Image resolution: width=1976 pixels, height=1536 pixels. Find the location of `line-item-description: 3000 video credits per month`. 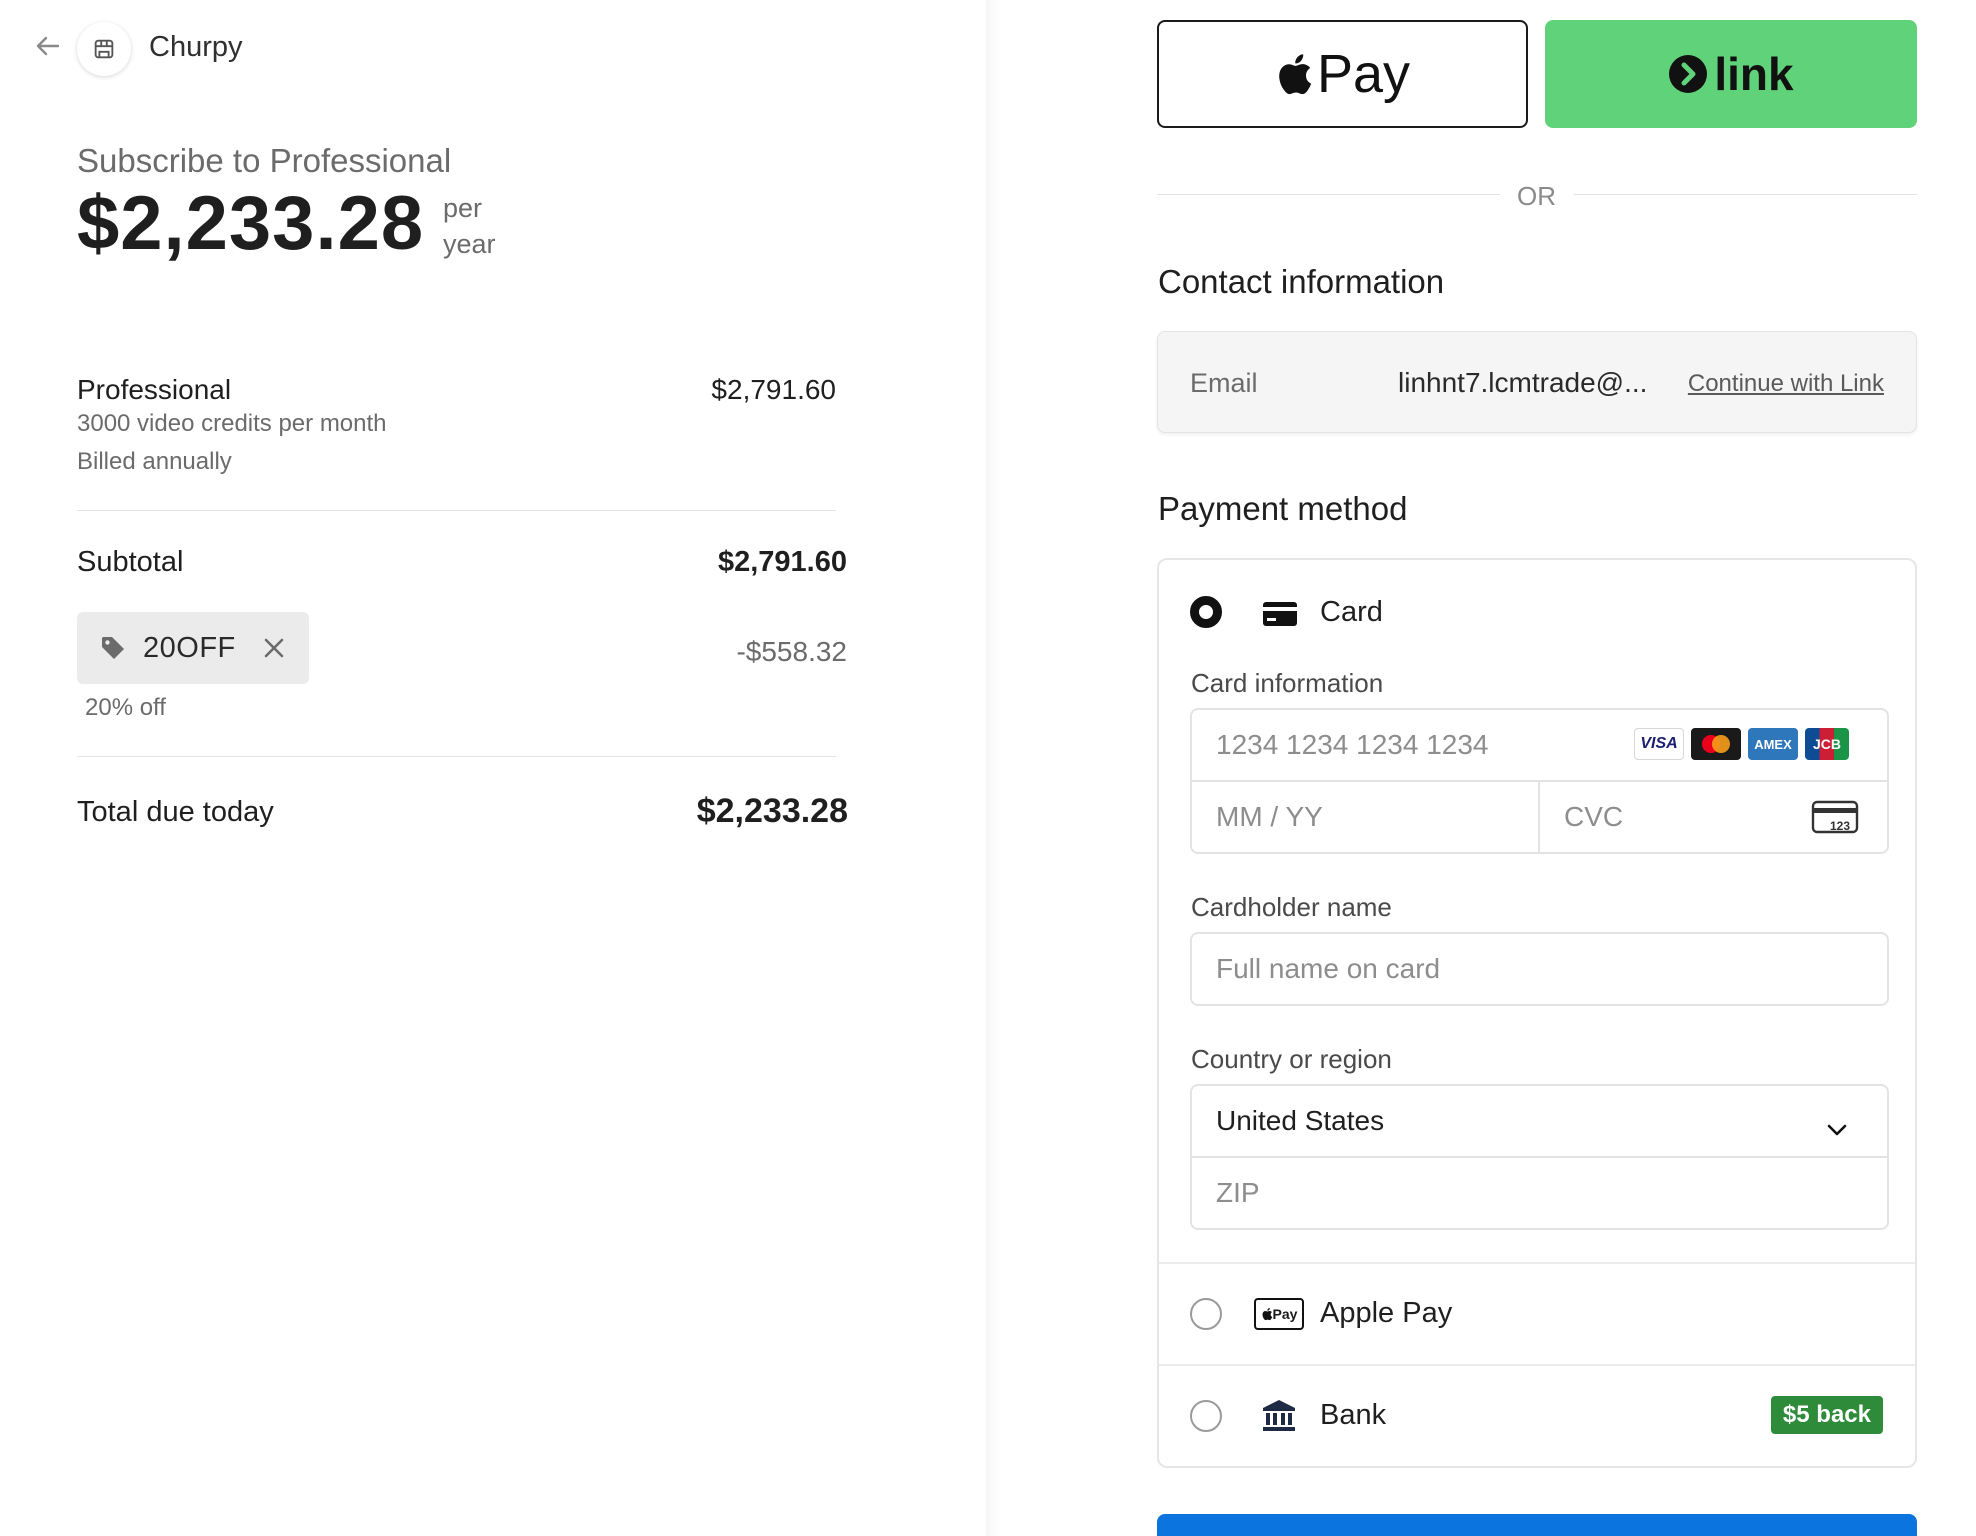

line-item-description: 3000 video credits per month is located at coordinates (232, 423).